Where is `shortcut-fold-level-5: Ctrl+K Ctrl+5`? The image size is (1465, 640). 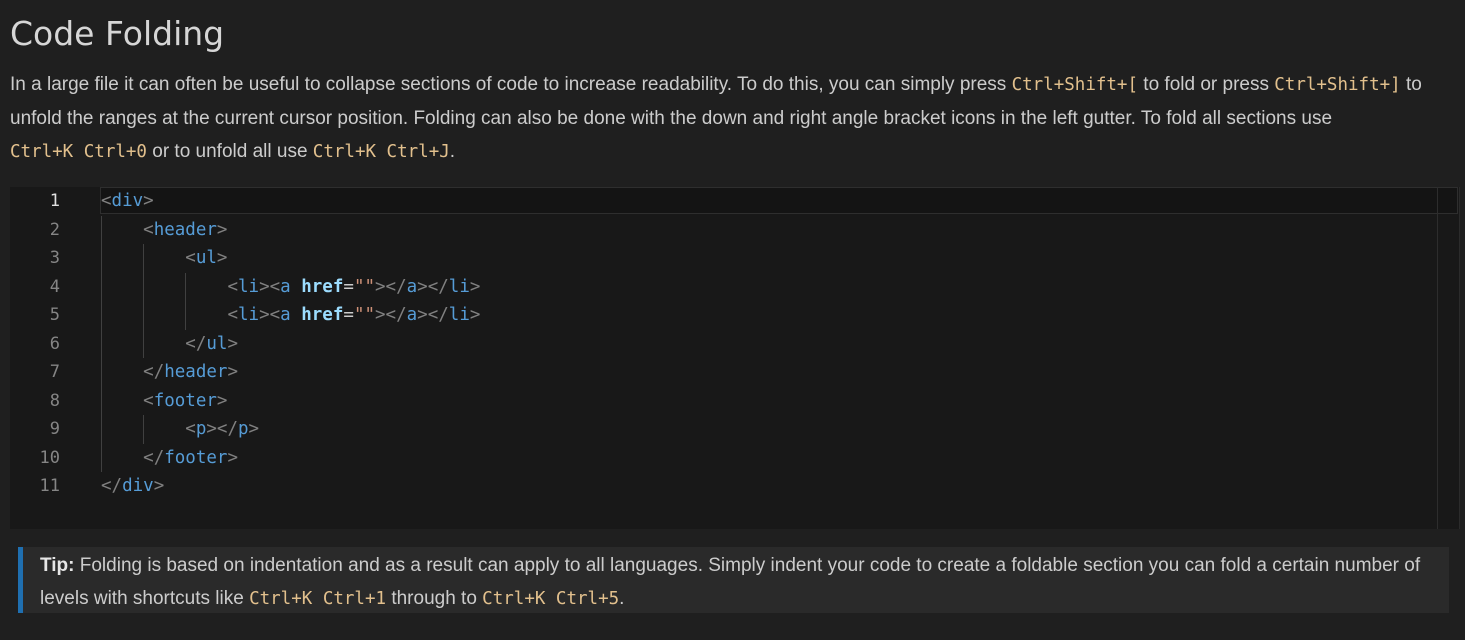 shortcut-fold-level-5: Ctrl+K Ctrl+5 is located at coordinates (551, 599).